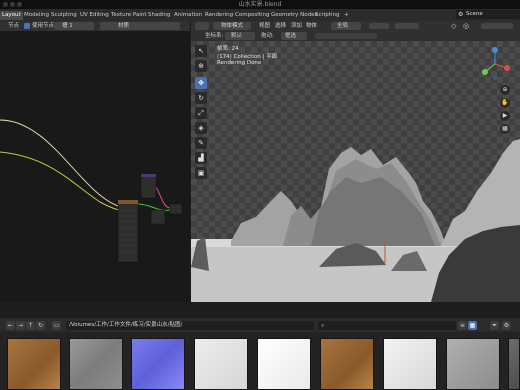  Describe the element at coordinates (505, 129) in the screenshot. I see `perspective-icon: ▦` at that location.